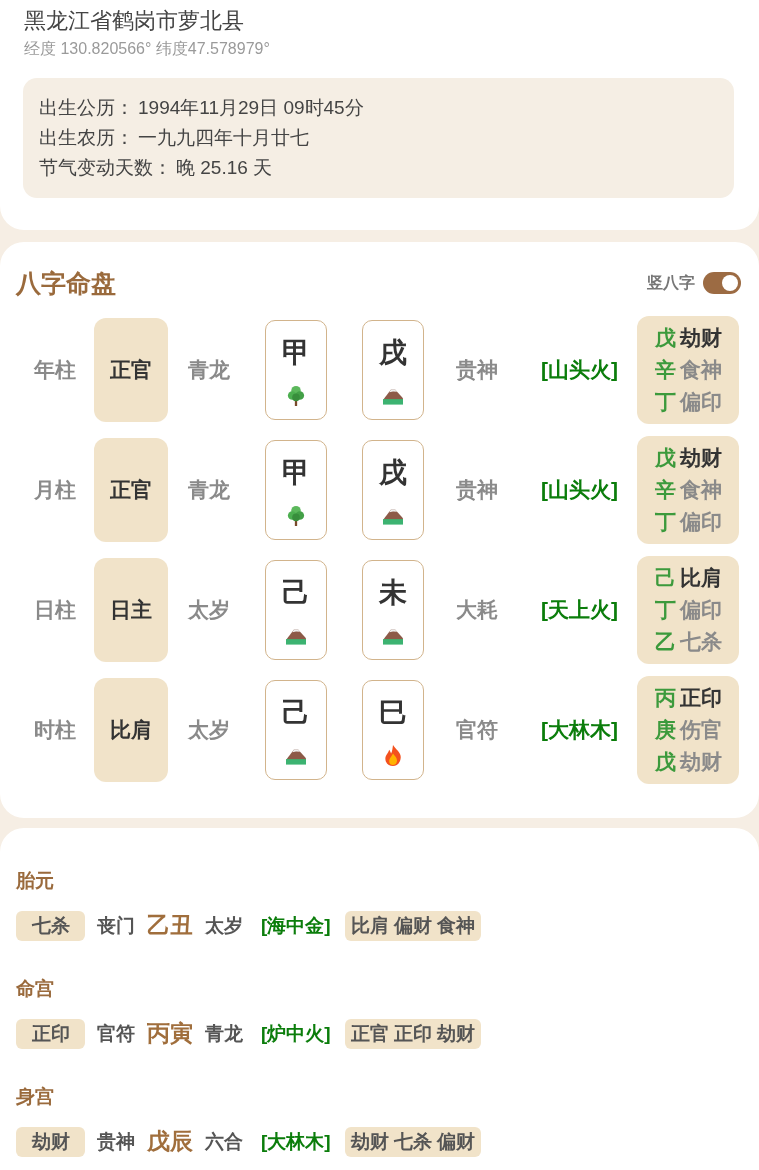 This screenshot has width=759, height=1170. What do you see at coordinates (170, 1033) in the screenshot?
I see `ganzhi-text: 丙寅` at bounding box center [170, 1033].